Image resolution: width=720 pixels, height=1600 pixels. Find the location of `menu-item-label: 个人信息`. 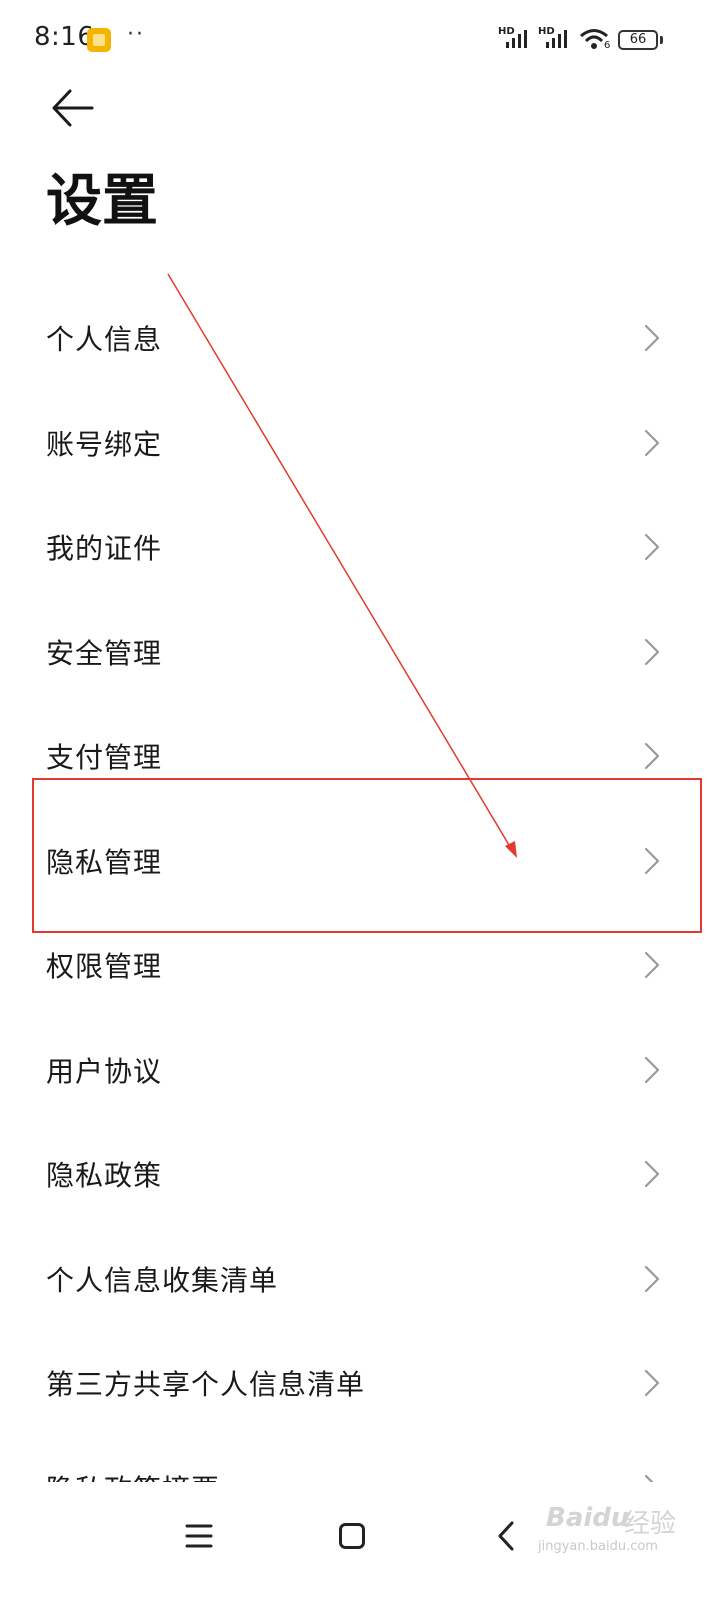

menu-item-label: 个人信息 is located at coordinates (104, 340).